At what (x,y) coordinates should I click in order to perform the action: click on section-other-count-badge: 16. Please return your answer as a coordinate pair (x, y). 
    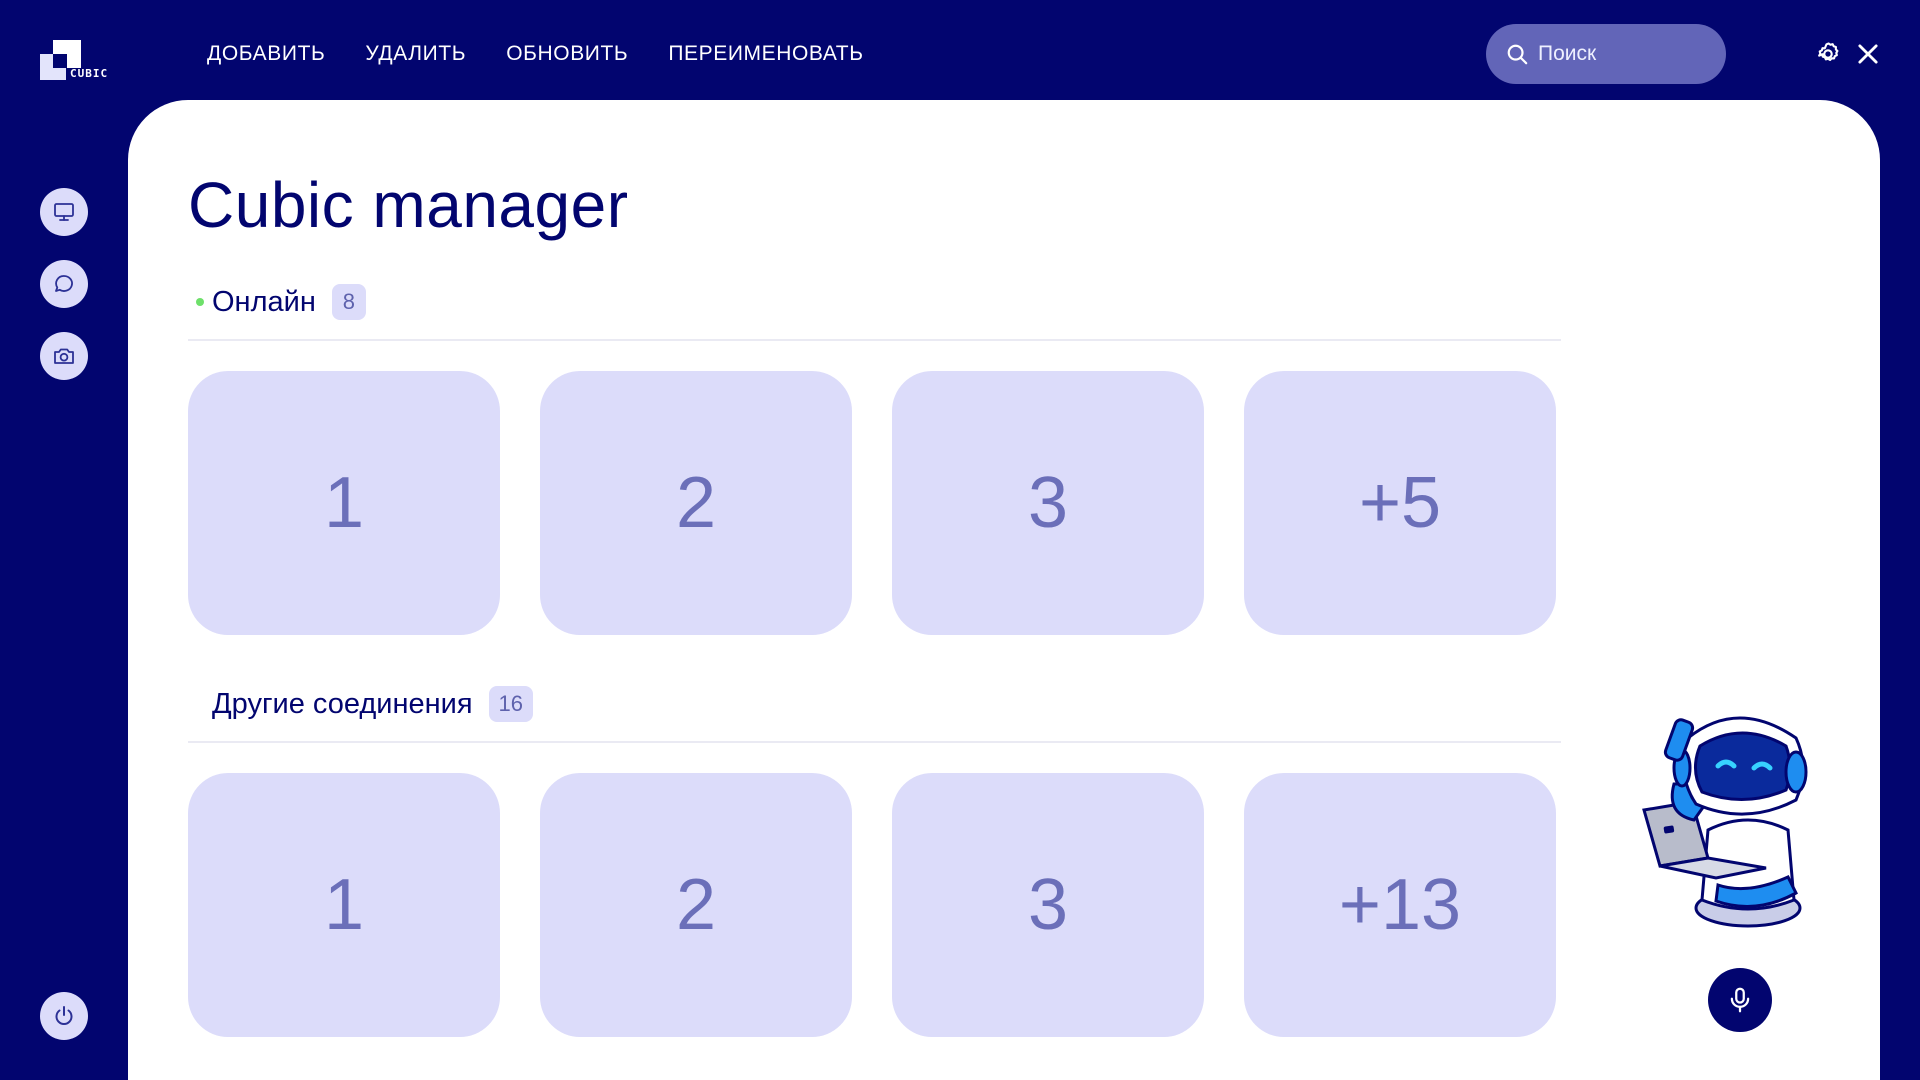
    Looking at the image, I should click on (511, 704).